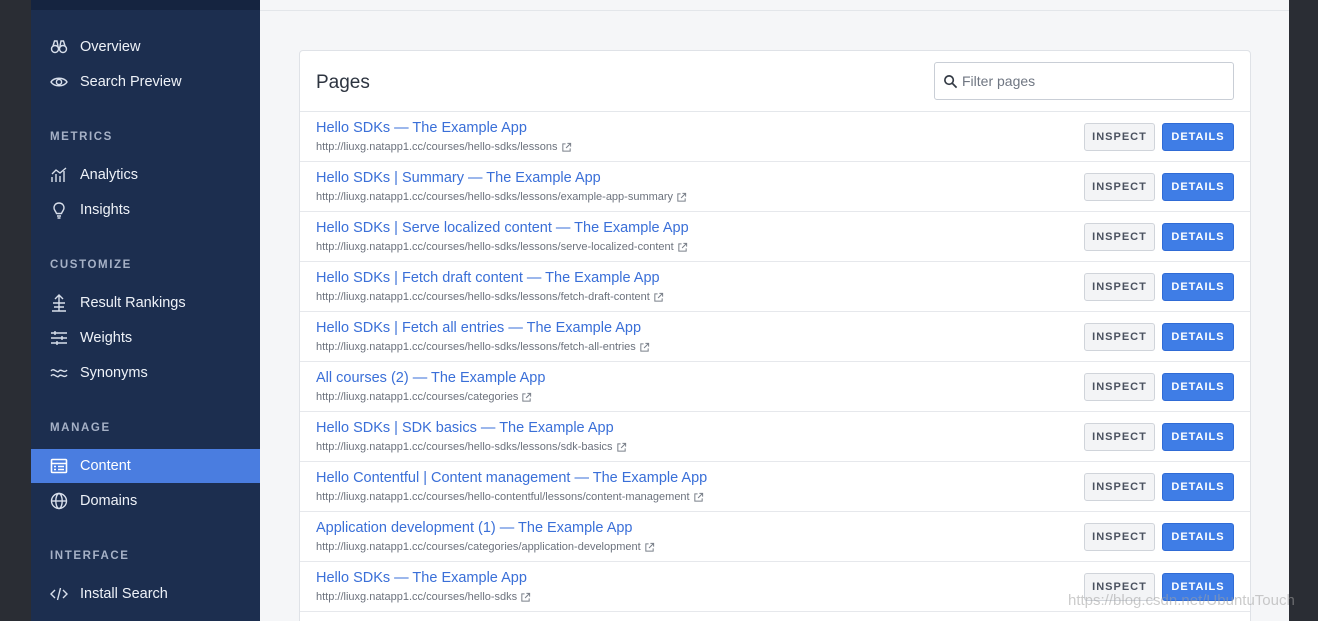 The image size is (1318, 621). What do you see at coordinates (59, 303) in the screenshot?
I see `rankings-icon` at bounding box center [59, 303].